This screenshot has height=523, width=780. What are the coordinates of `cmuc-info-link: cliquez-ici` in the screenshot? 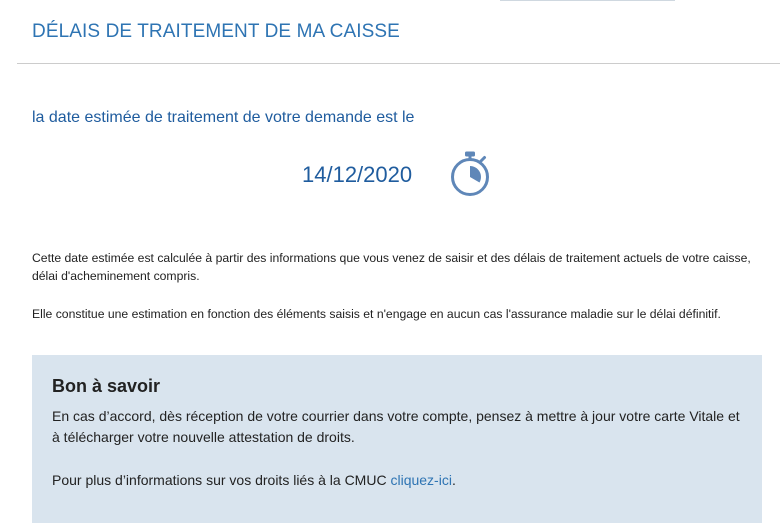 It's located at (420, 480).